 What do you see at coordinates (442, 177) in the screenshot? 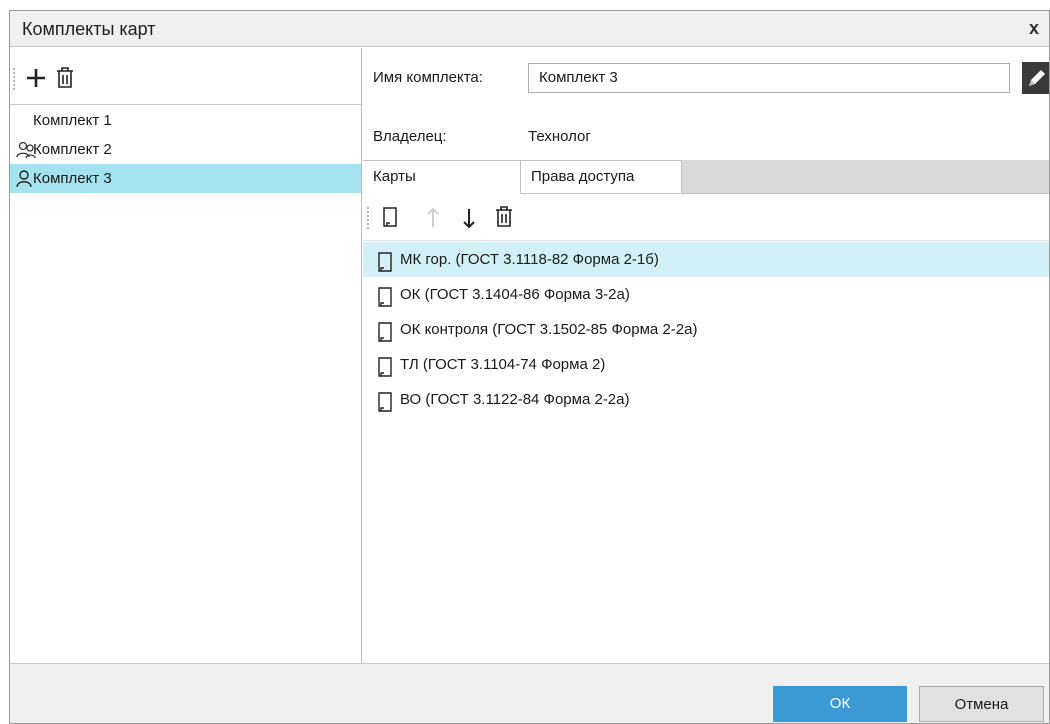
I see `tab-cards: Карты` at bounding box center [442, 177].